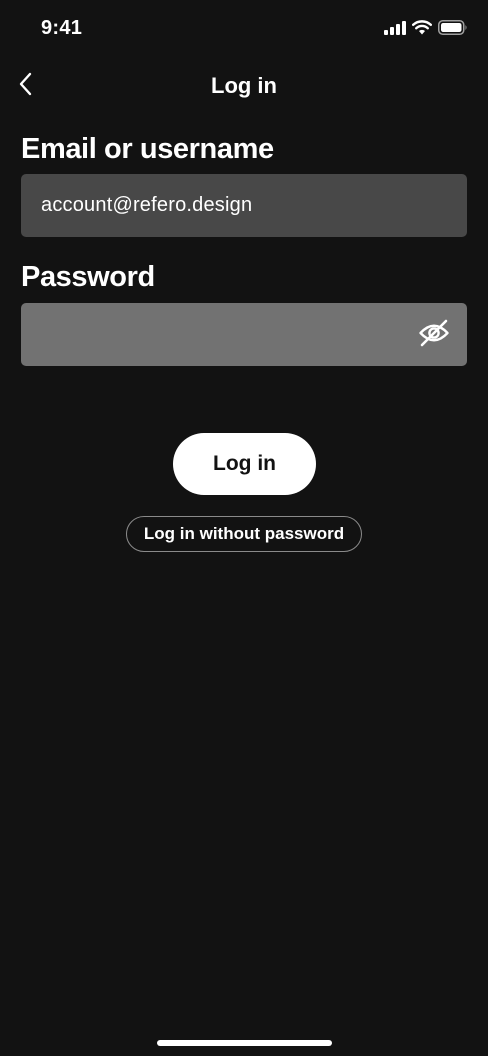  What do you see at coordinates (395, 30) in the screenshot?
I see `signal-icon` at bounding box center [395, 30].